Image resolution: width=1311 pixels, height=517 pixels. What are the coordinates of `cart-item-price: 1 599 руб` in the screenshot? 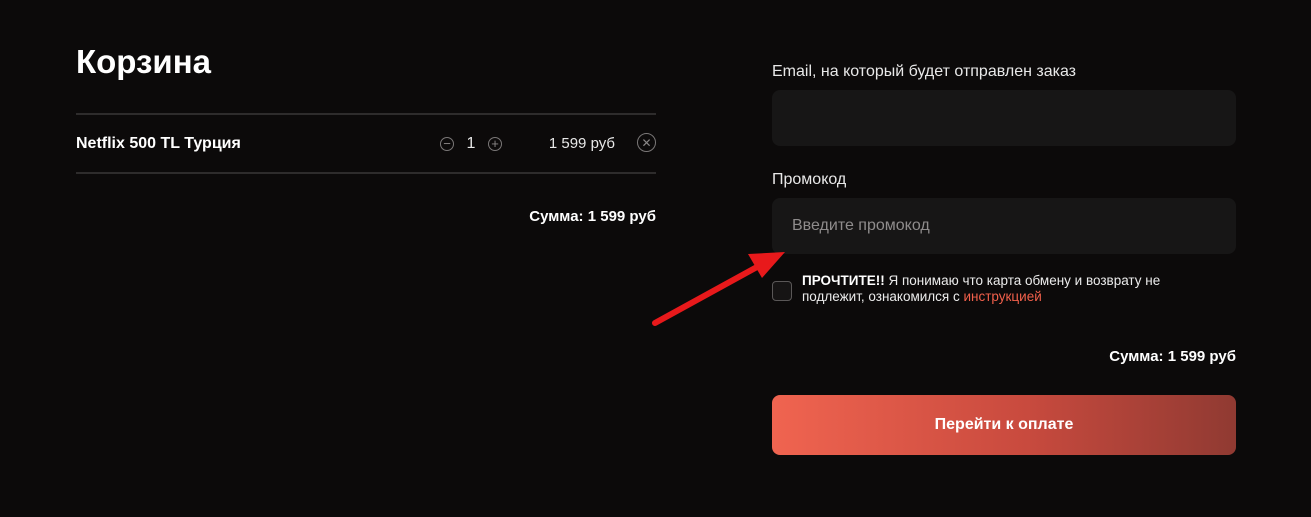 It's located at (581, 143).